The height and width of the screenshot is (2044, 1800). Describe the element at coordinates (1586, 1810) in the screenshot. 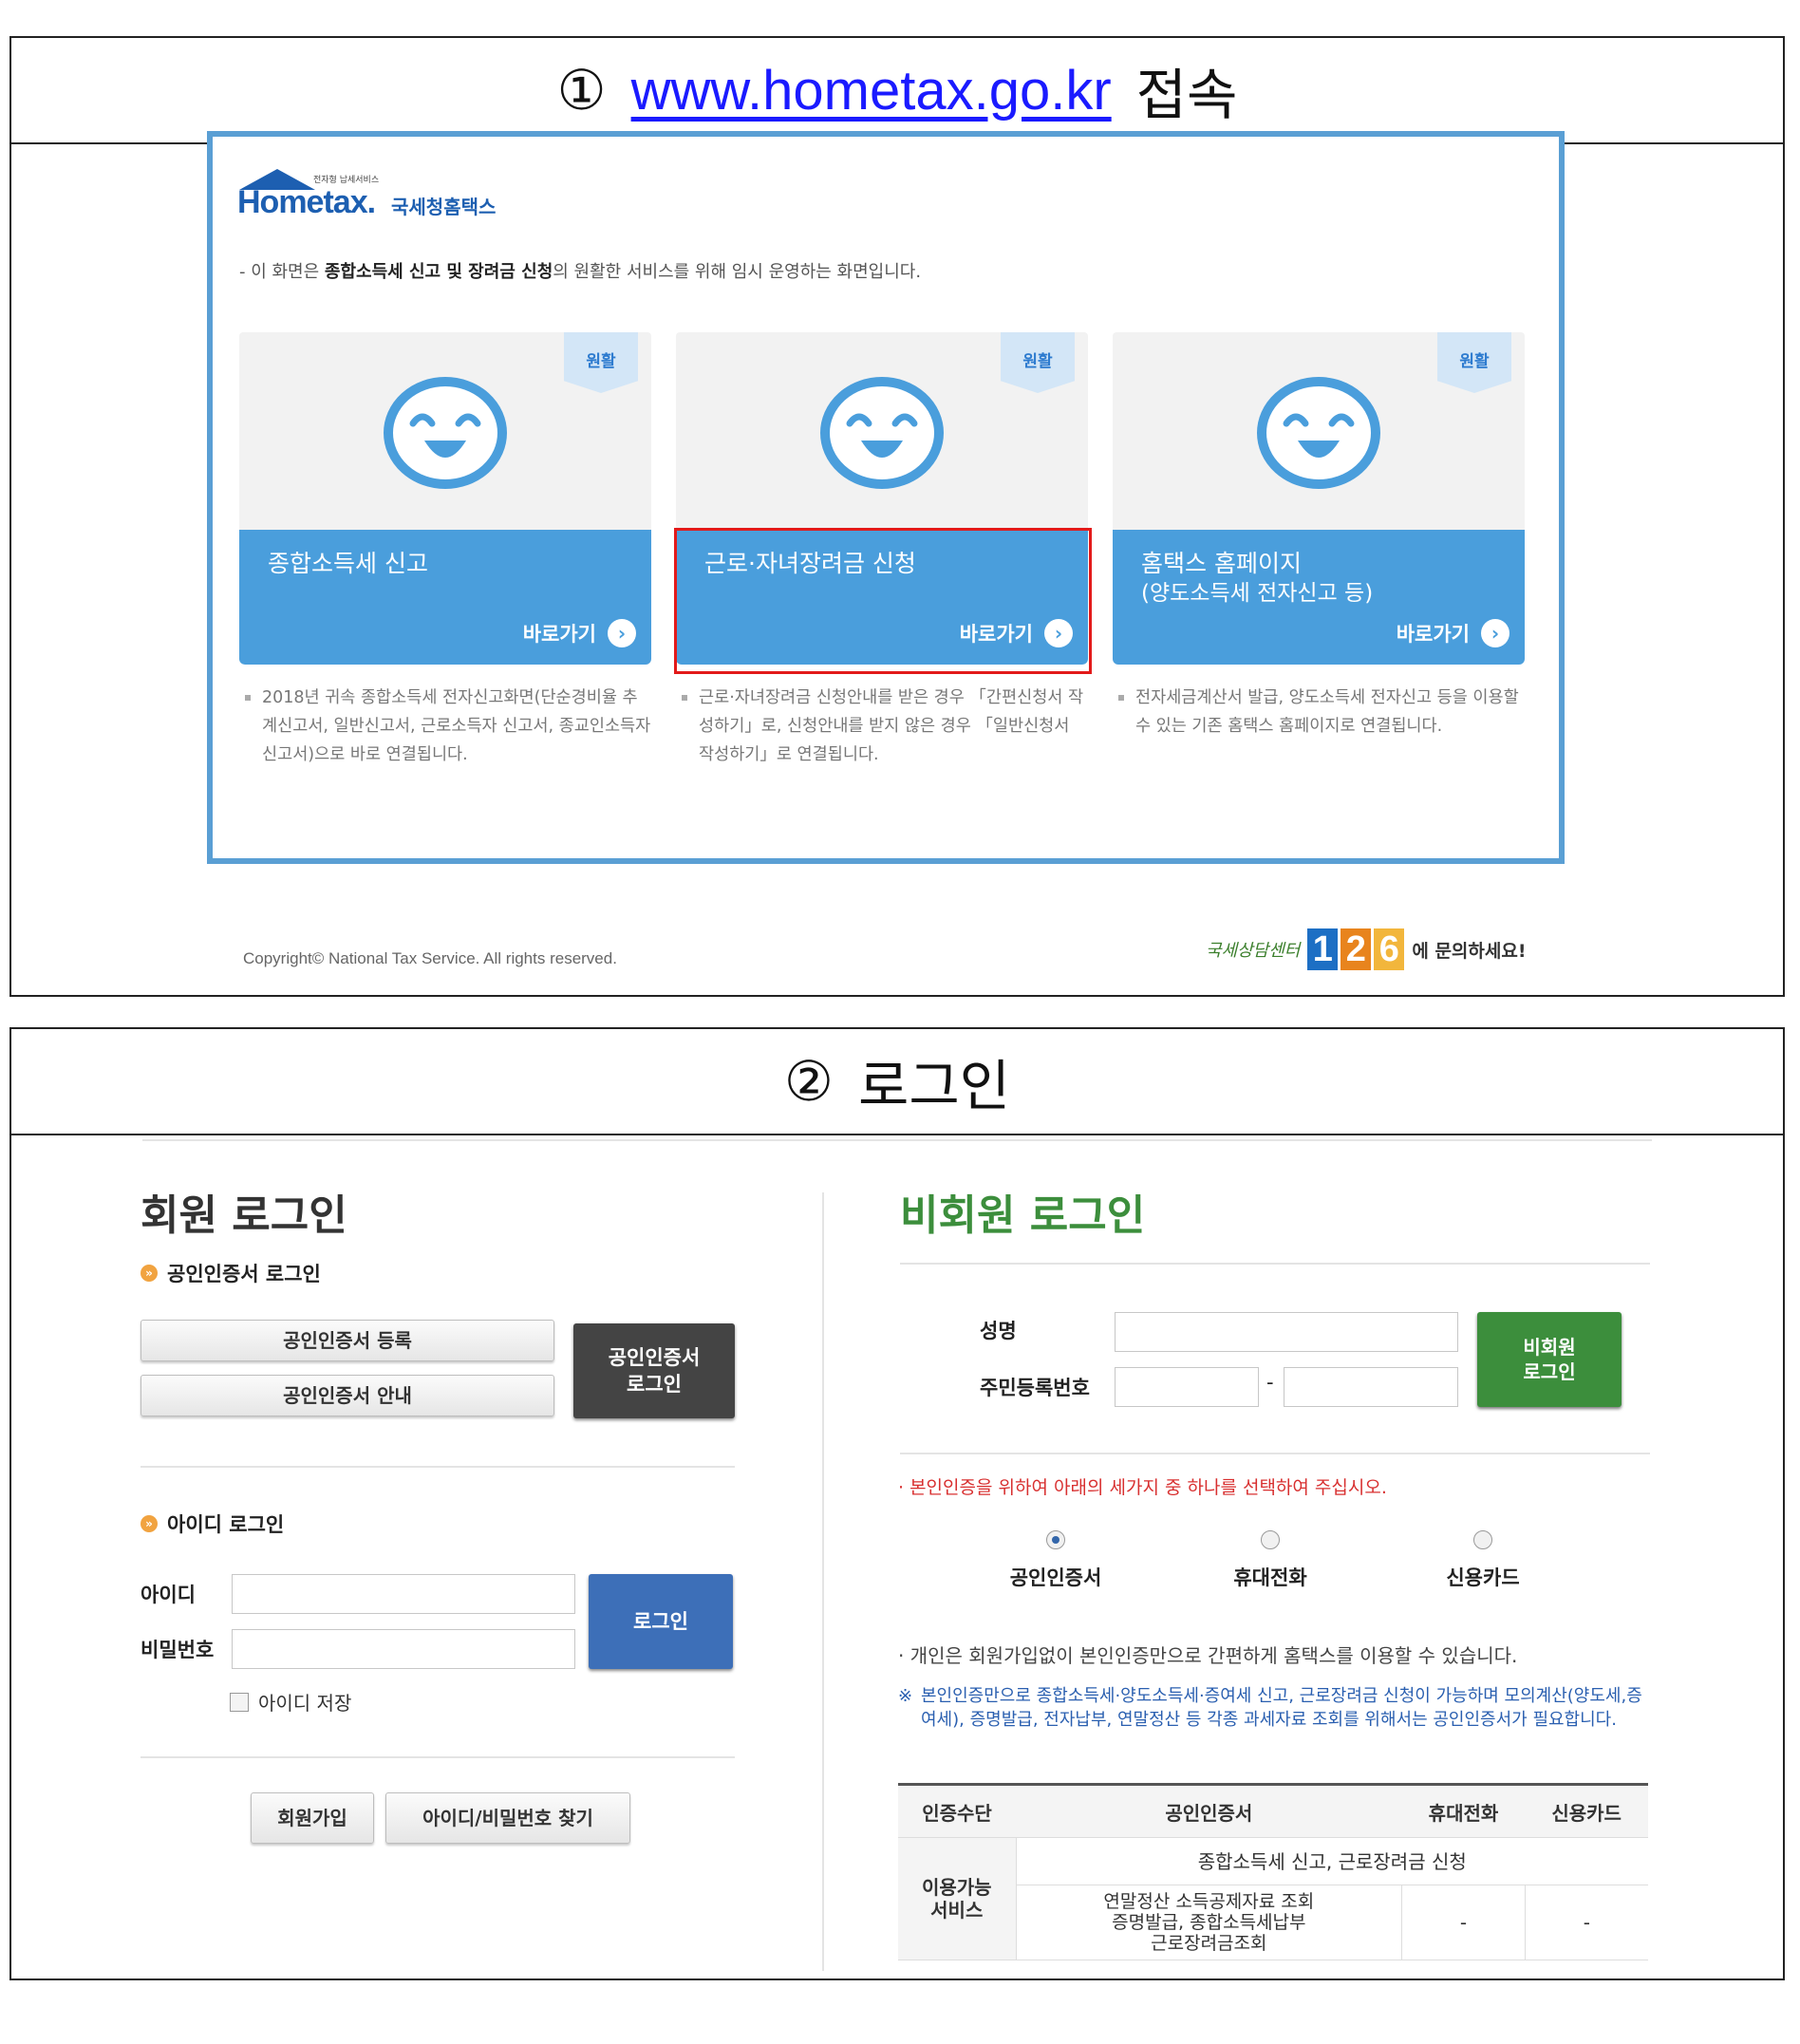

I see `table-header: 신용카드` at that location.